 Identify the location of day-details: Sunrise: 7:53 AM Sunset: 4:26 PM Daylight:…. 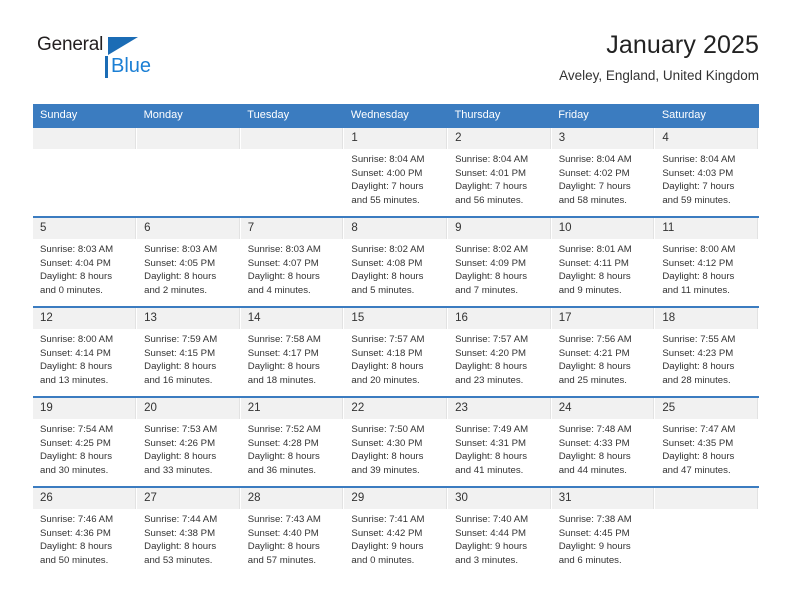
(188, 448).